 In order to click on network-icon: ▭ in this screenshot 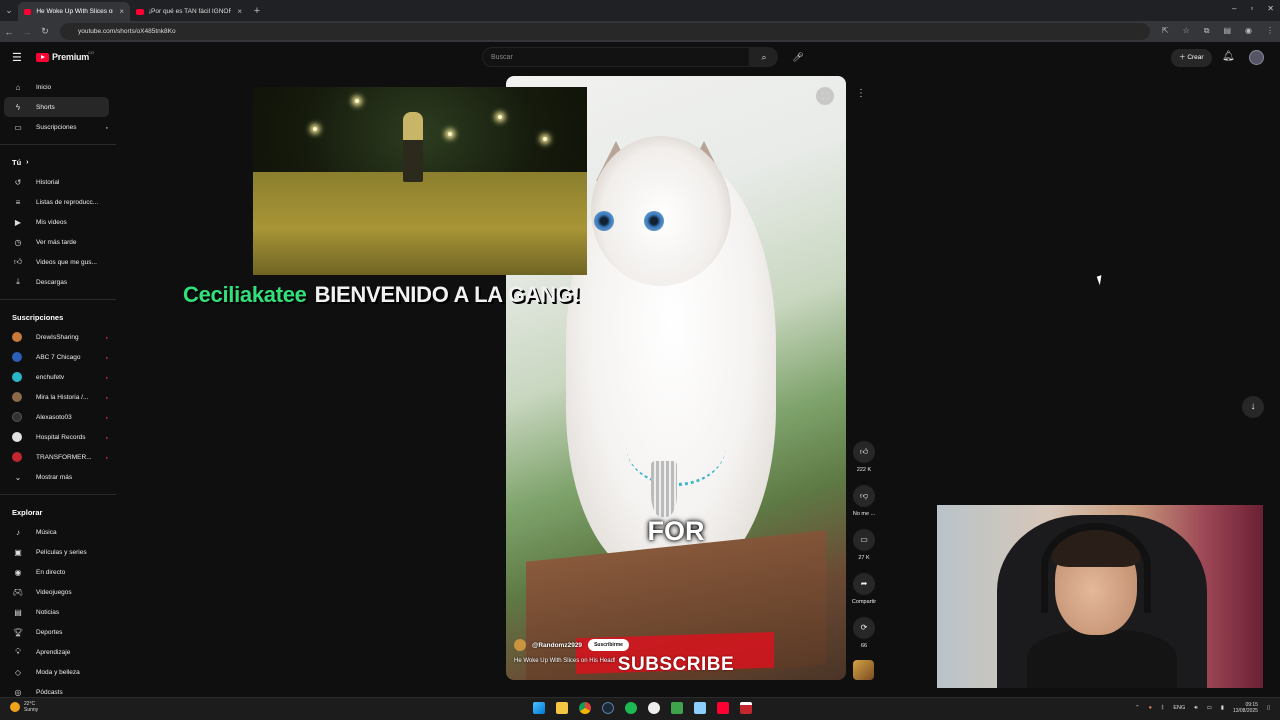, I will do `click(1209, 708)`.